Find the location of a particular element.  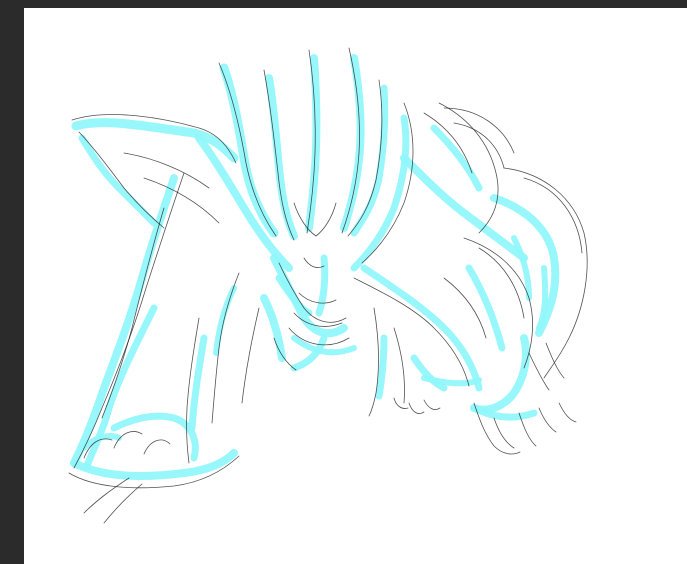

top-toolbar-strip is located at coordinates (343, 4).